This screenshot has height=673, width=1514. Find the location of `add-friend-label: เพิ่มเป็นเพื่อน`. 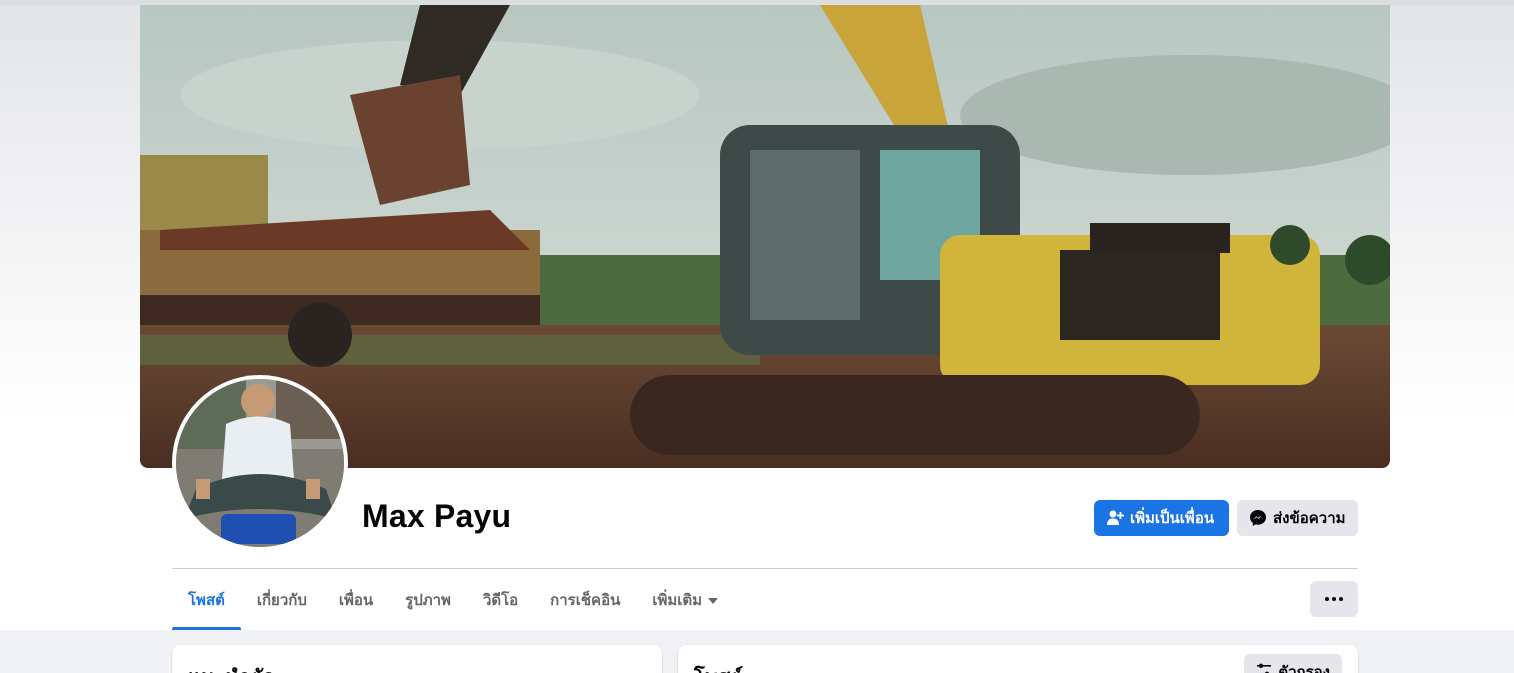

add-friend-label: เพิ่มเป็นเพื่อน is located at coordinates (1172, 518).